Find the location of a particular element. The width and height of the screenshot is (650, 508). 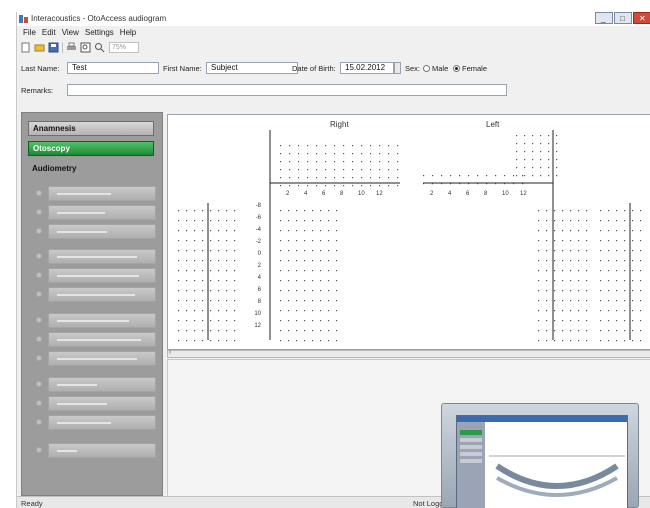

status-ready: Ready is located at coordinates (32, 503).